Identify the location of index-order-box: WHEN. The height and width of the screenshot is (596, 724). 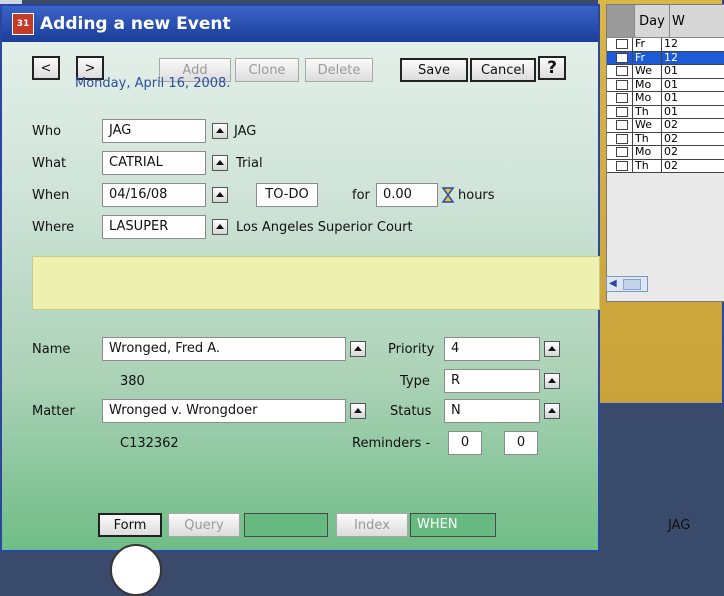
(453, 525).